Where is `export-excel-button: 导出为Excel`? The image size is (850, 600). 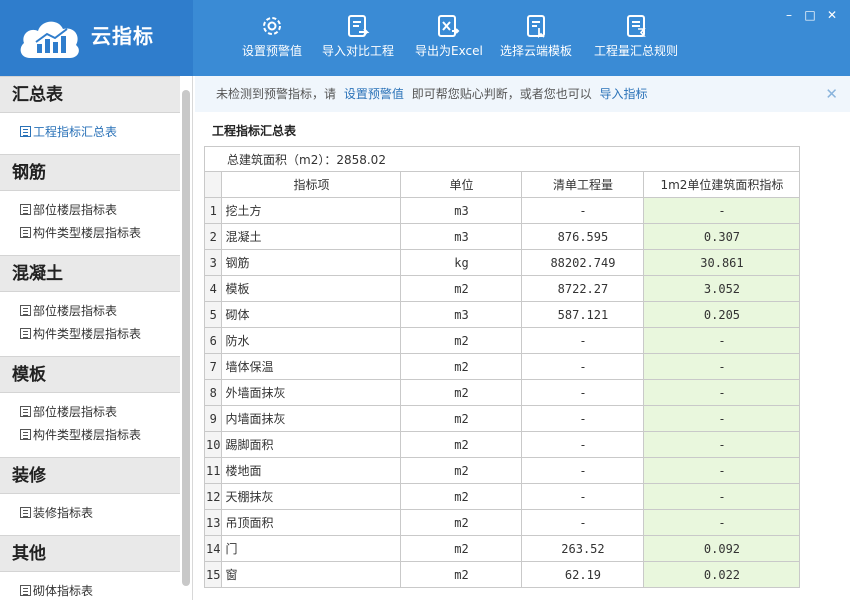 export-excel-button: 导出为Excel is located at coordinates (449, 38).